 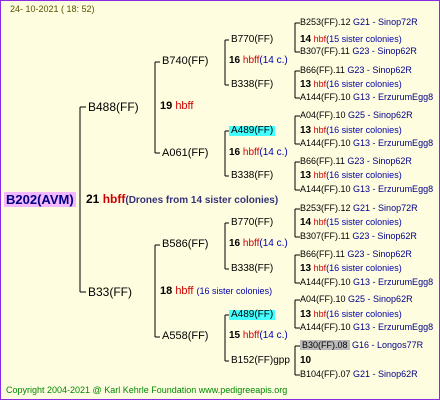 What do you see at coordinates (185, 153) in the screenshot?
I see `gen2-queen-2: A061(FF)` at bounding box center [185, 153].